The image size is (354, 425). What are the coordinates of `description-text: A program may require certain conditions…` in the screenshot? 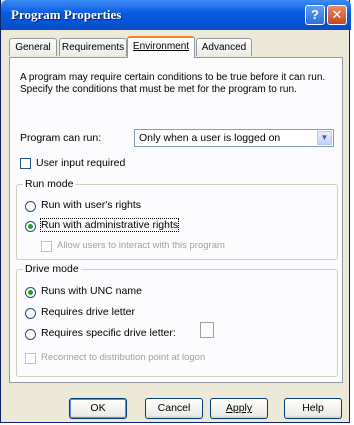 It's located at (173, 83).